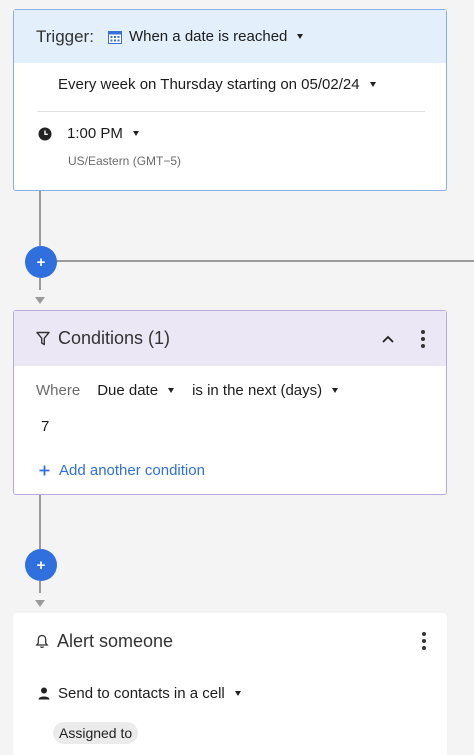 Image resolution: width=474 pixels, height=755 pixels. What do you see at coordinates (388, 339) in the screenshot?
I see `chevron-up-icon` at bounding box center [388, 339].